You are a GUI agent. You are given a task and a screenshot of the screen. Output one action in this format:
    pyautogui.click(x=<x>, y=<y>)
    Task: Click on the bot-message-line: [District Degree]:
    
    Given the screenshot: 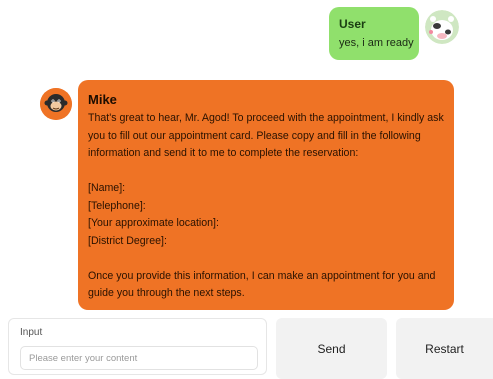 What is the action you would take?
    pyautogui.click(x=127, y=240)
    